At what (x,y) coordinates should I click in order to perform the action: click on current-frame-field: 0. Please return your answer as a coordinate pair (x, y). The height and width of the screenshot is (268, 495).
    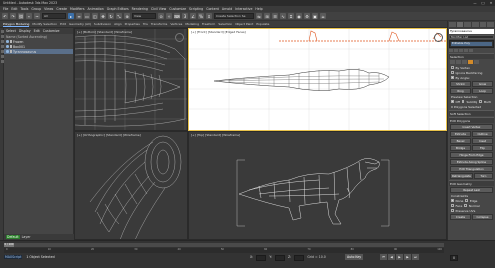
    Looking at the image, I should click on (454, 258).